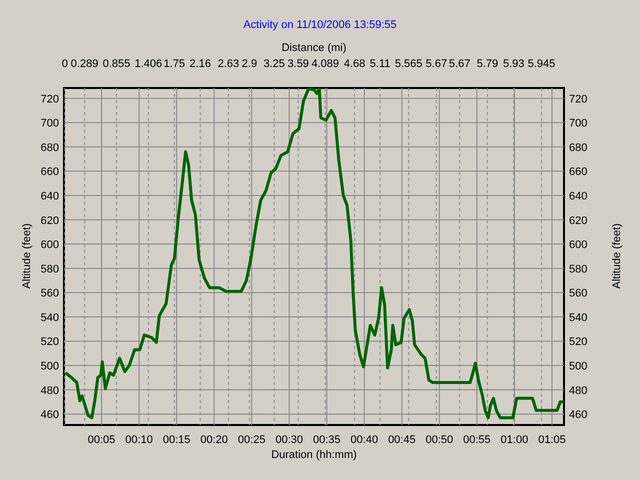 The height and width of the screenshot is (480, 640). Describe the element at coordinates (274, 64) in the screenshot. I see `tick-label: 3.25` at that location.